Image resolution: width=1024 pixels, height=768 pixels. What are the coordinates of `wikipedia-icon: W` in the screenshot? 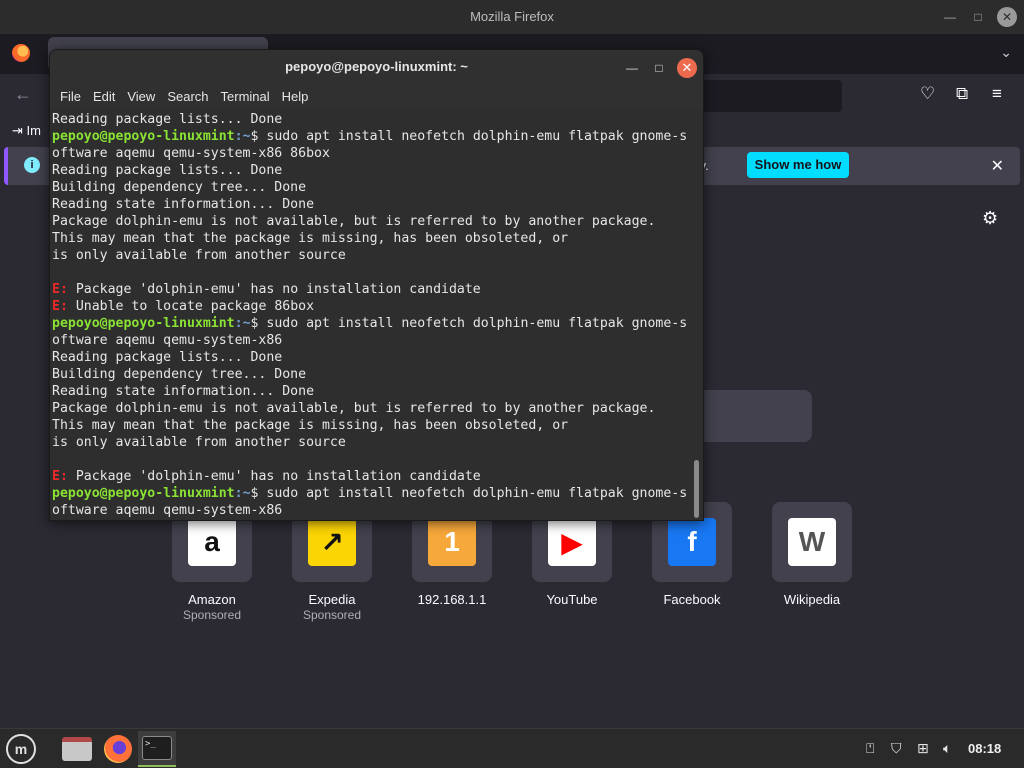 It's located at (812, 542).